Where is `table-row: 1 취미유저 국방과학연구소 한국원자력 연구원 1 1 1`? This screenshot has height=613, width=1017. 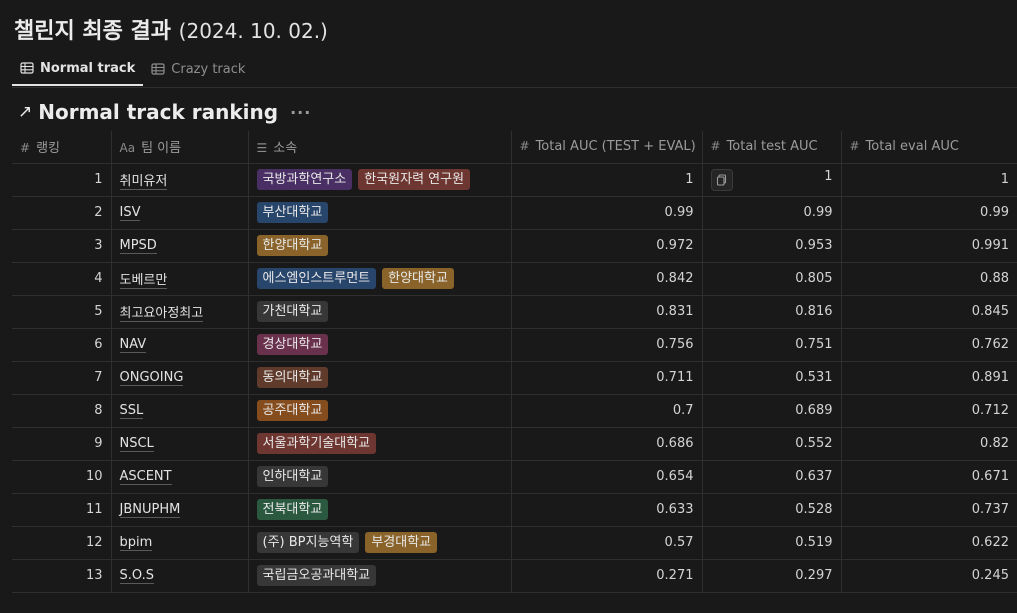 table-row: 1 취미유저 국방과학연구소 한국원자력 연구원 1 1 1 is located at coordinates (514, 180).